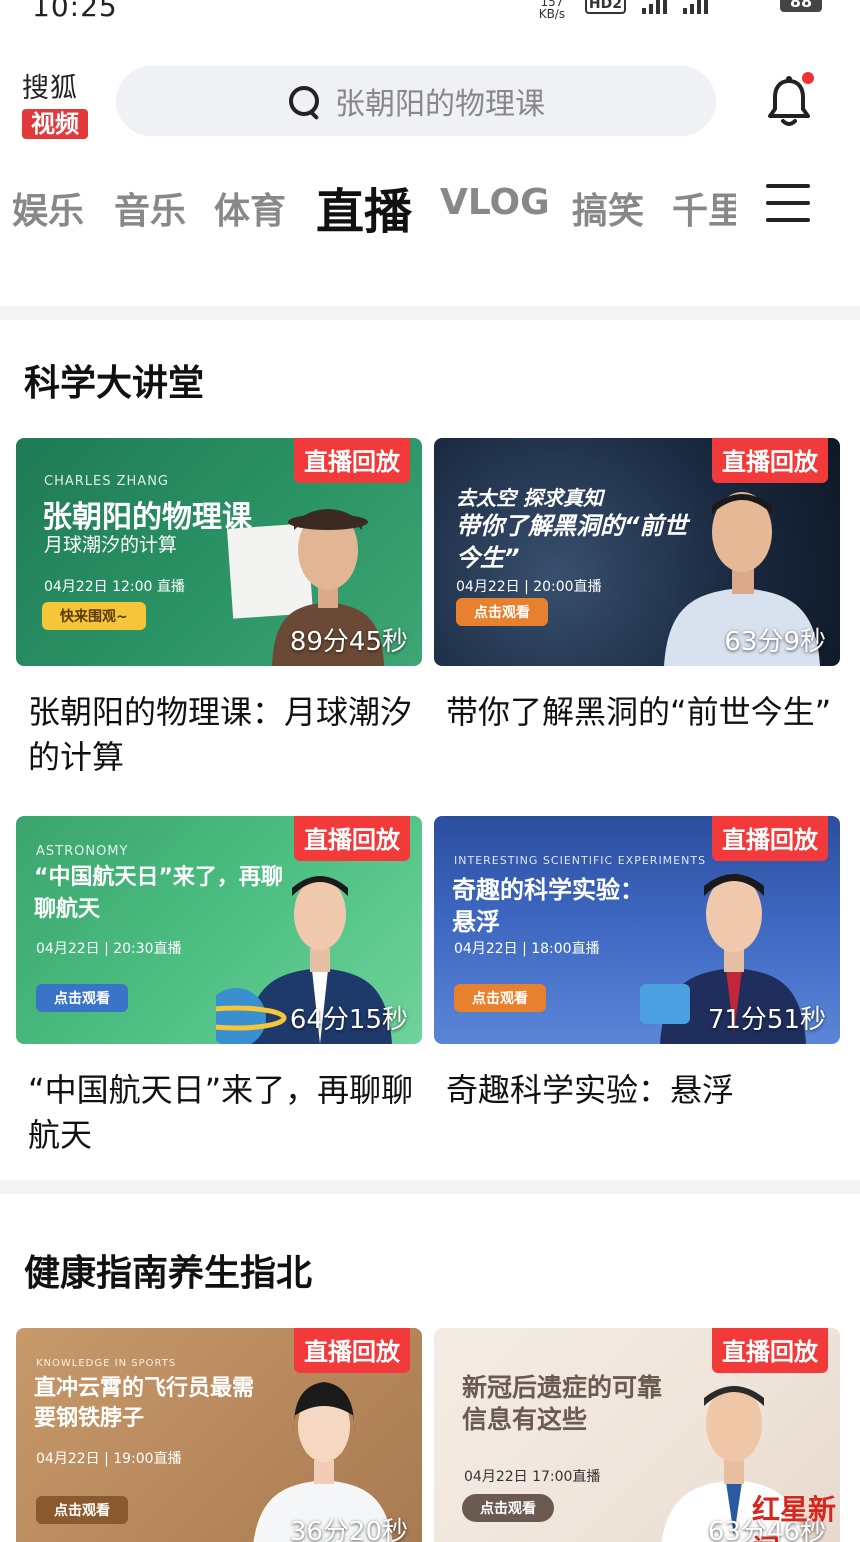  Describe the element at coordinates (495, 202) in the screenshot. I see `tab-vlog: VLOG` at that location.